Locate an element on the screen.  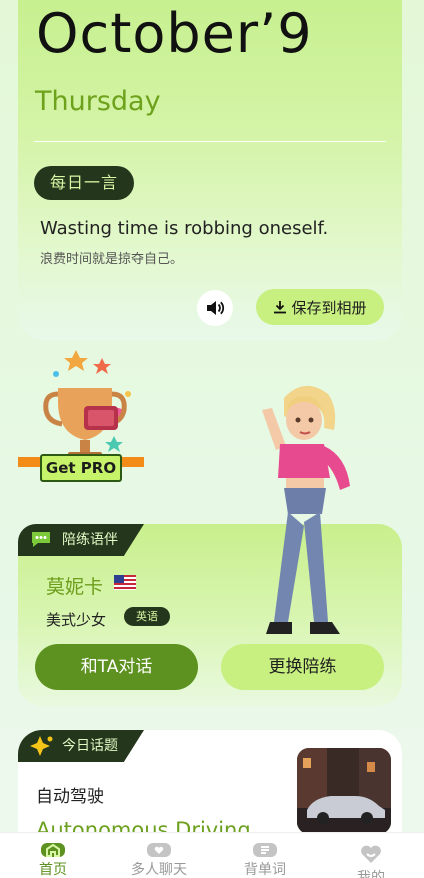
tab-profile: 我的 is located at coordinates (371, 855).